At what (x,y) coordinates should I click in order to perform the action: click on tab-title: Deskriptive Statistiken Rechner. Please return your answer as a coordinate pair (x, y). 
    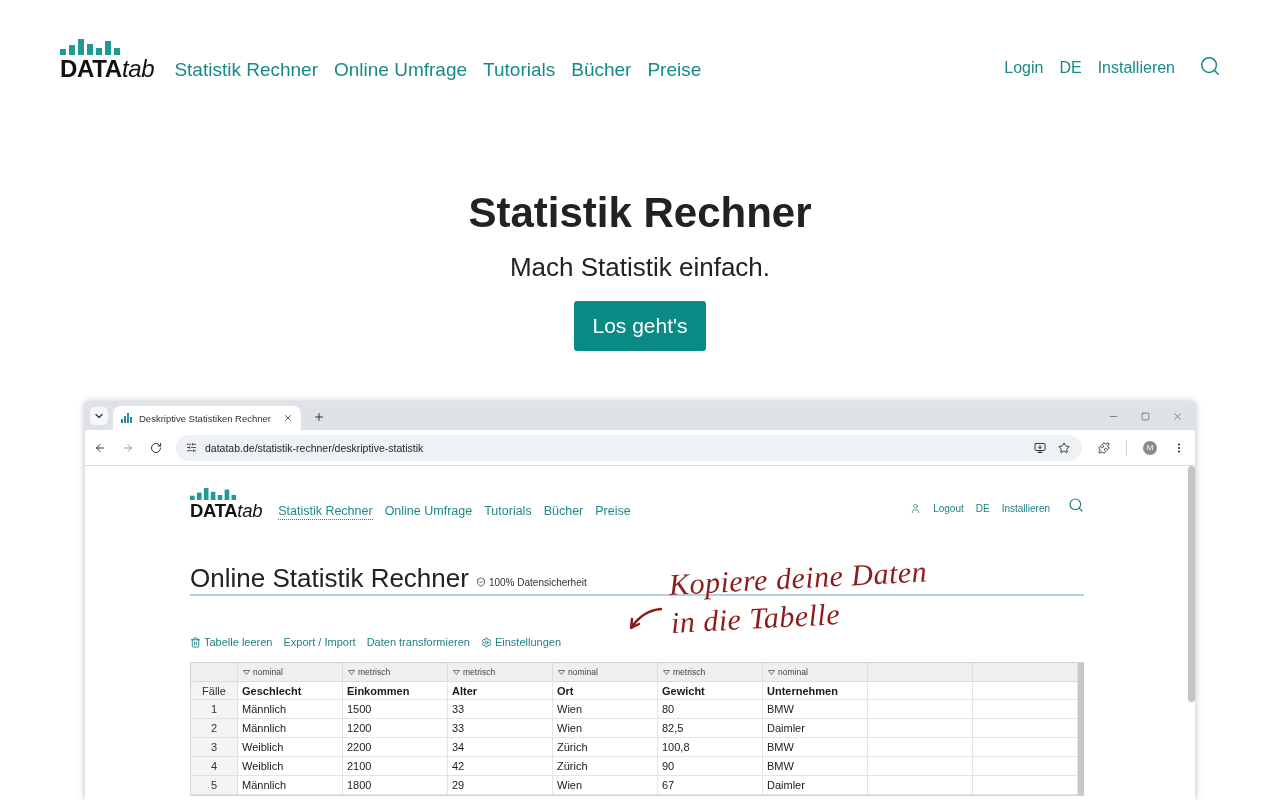
    Looking at the image, I should click on (205, 418).